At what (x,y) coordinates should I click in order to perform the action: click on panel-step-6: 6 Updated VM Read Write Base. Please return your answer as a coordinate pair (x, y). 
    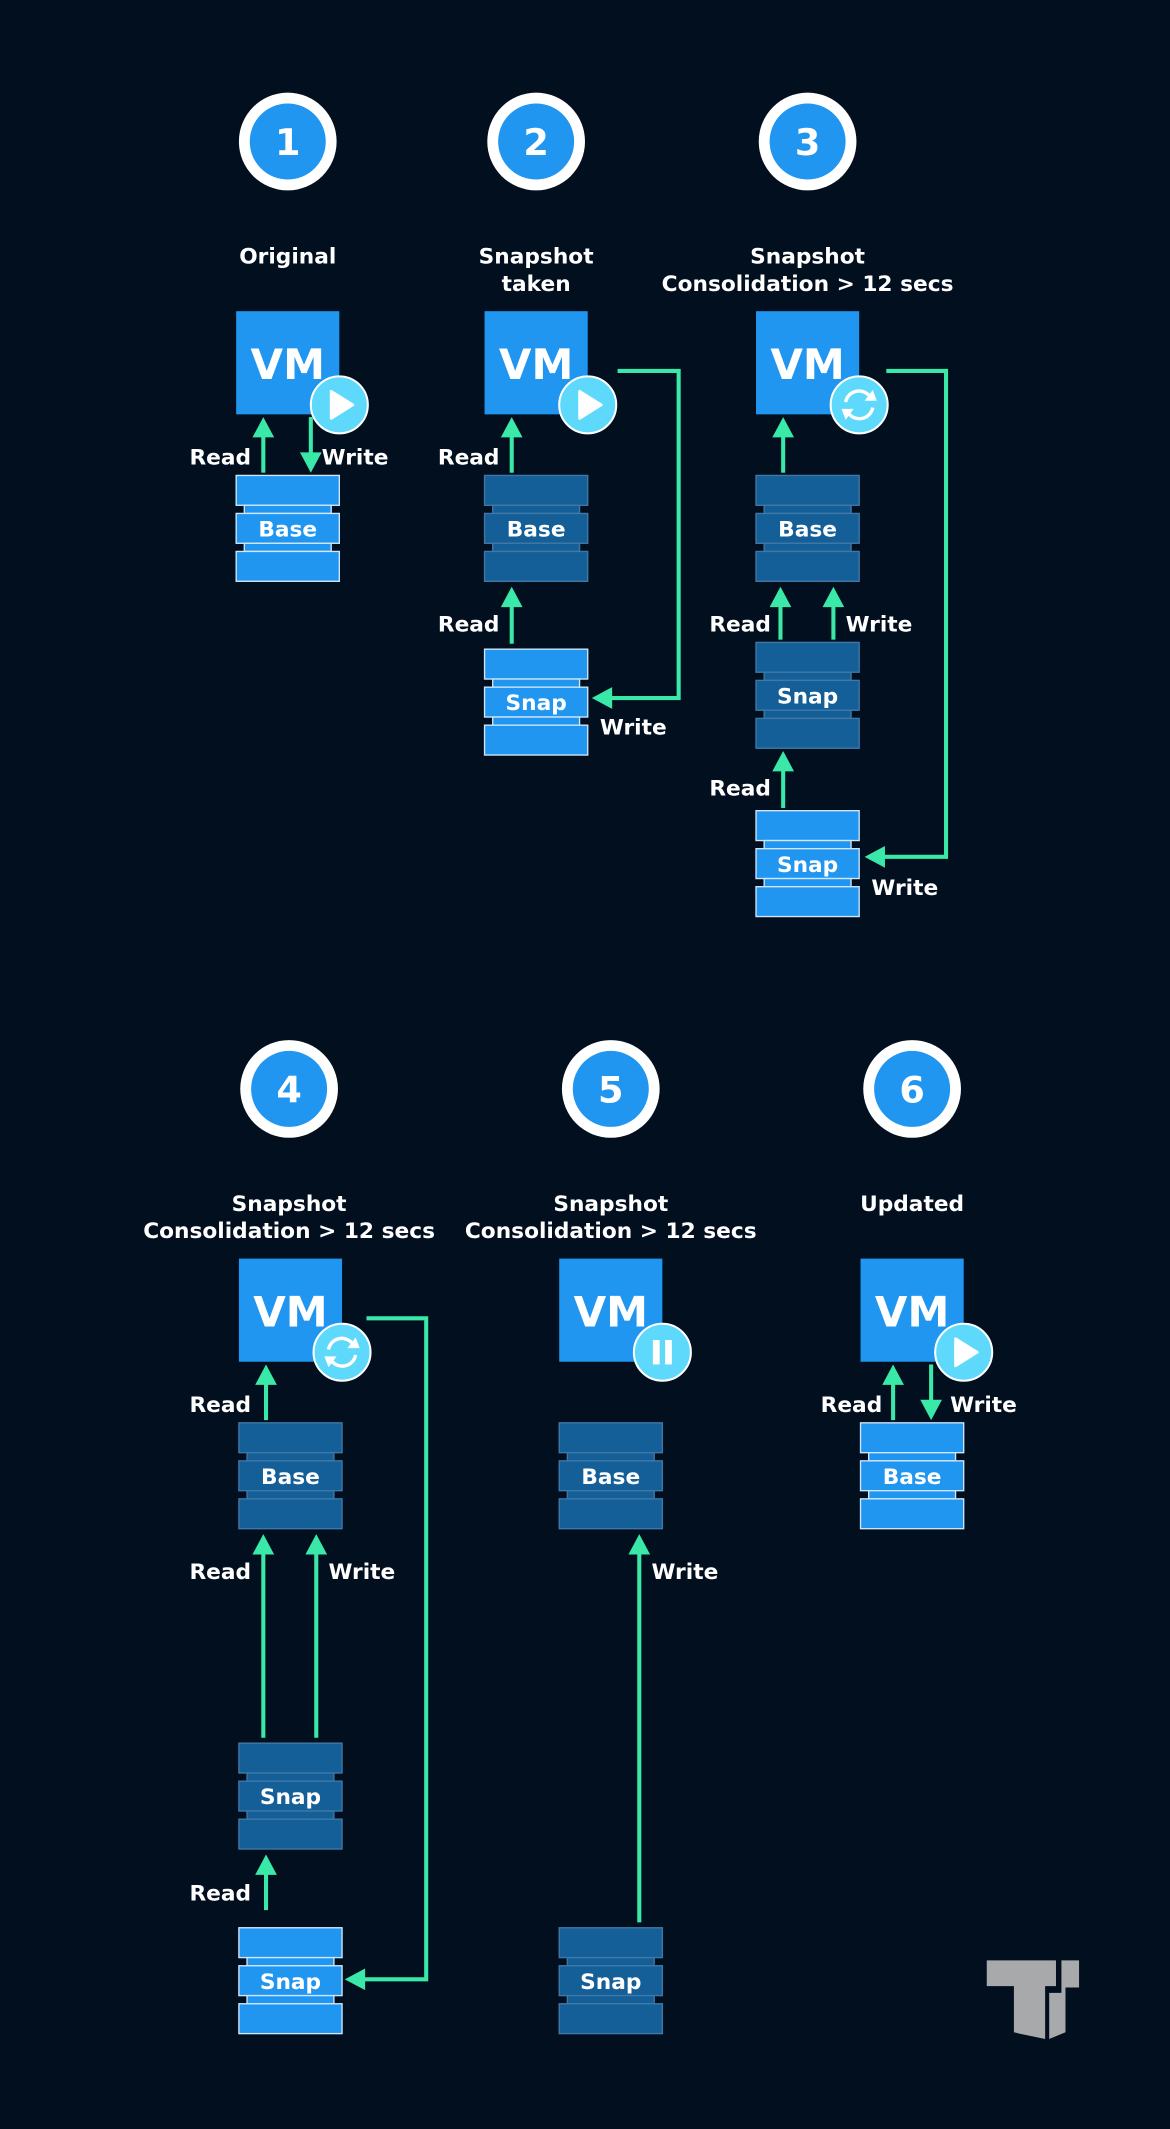
    Looking at the image, I should click on (919, 1285).